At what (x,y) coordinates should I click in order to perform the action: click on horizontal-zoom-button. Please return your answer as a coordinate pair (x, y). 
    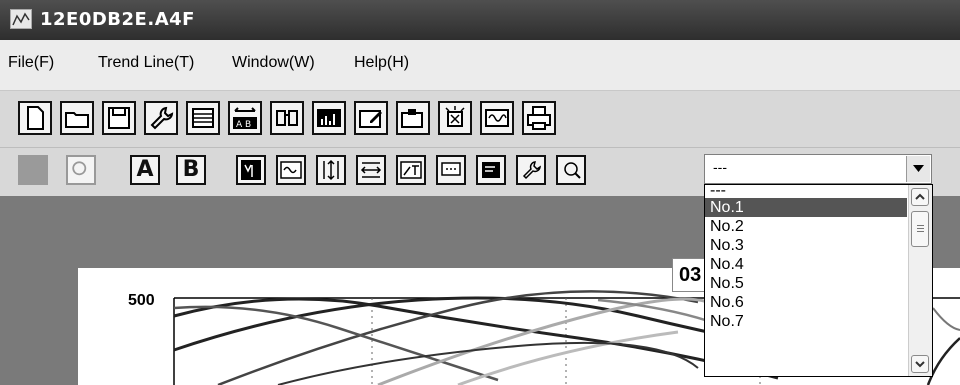
    Looking at the image, I should click on (371, 170).